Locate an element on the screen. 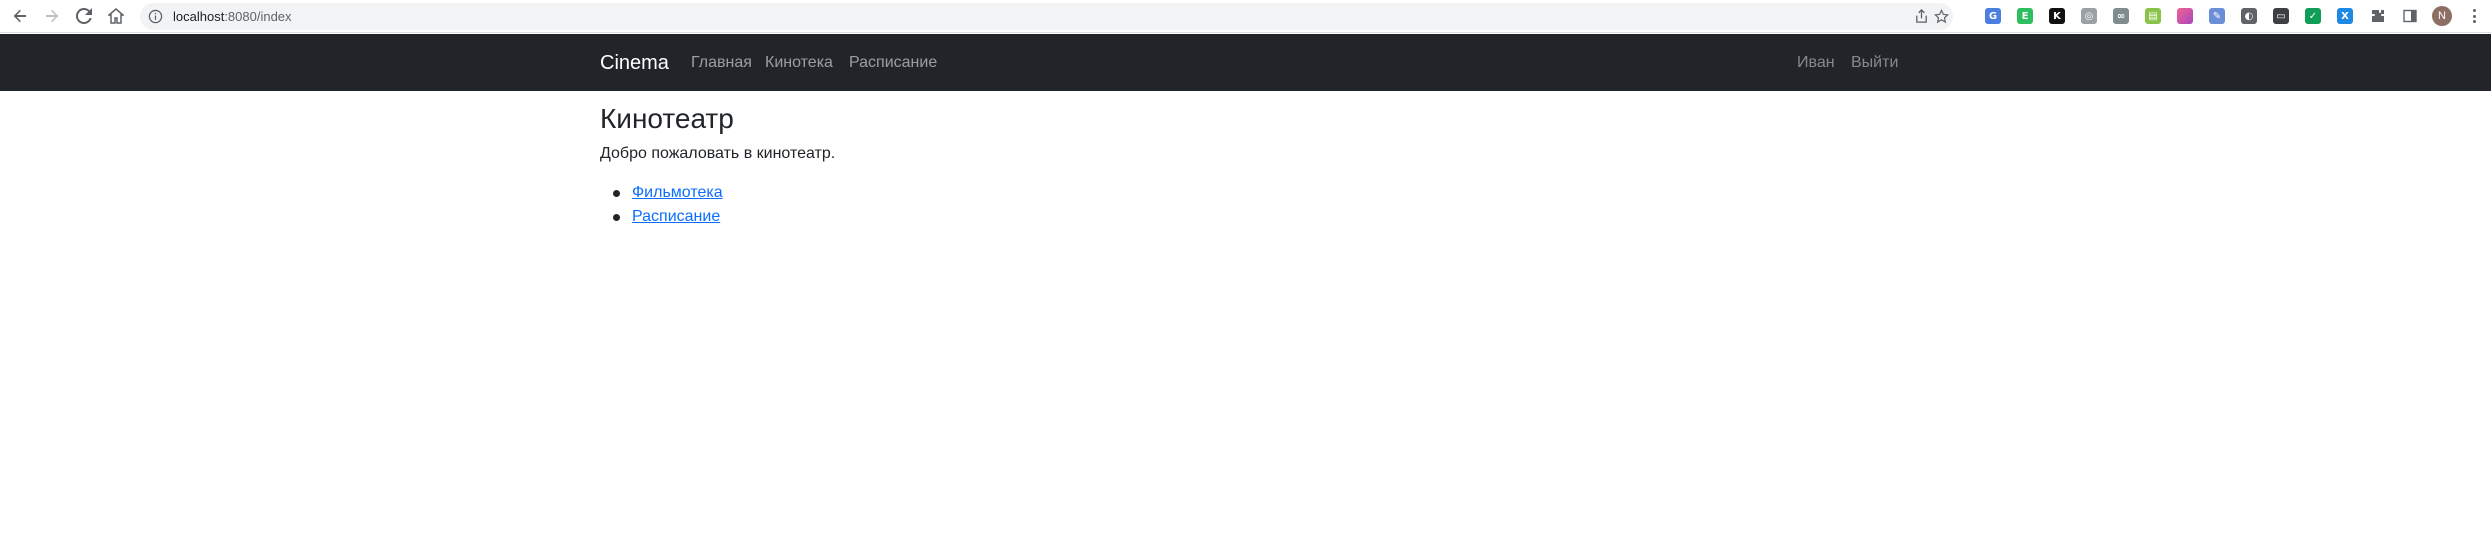 The image size is (2491, 542). welcome-text: Добро пожаловать в кинотеатр. is located at coordinates (718, 153).